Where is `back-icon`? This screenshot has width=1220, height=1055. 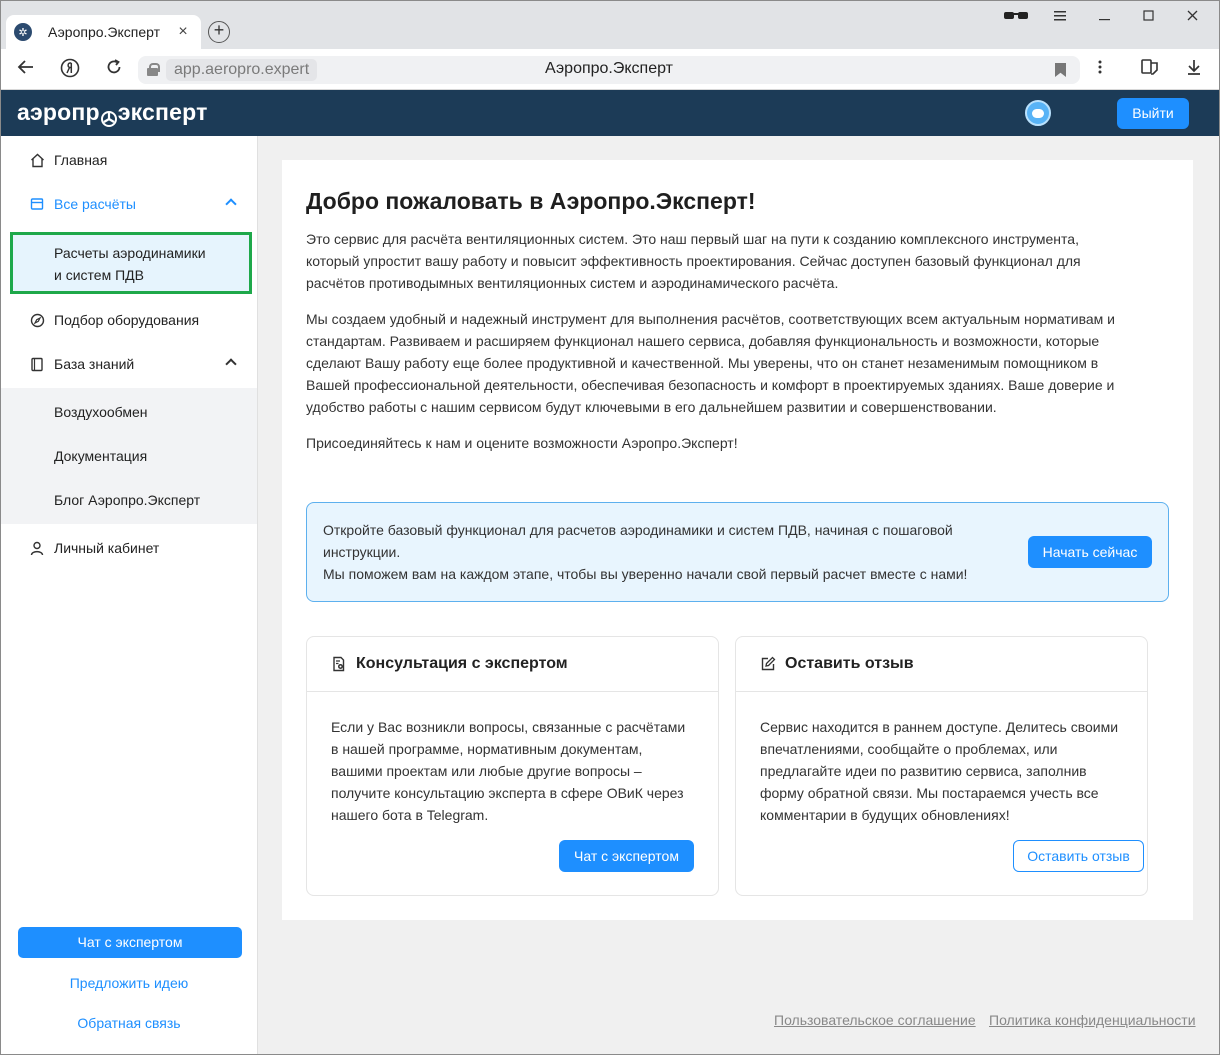 back-icon is located at coordinates (26, 70).